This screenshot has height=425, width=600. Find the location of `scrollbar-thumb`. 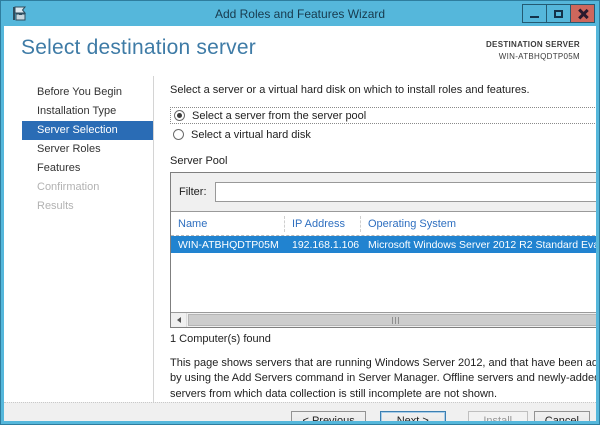

scrollbar-thumb is located at coordinates (392, 320).